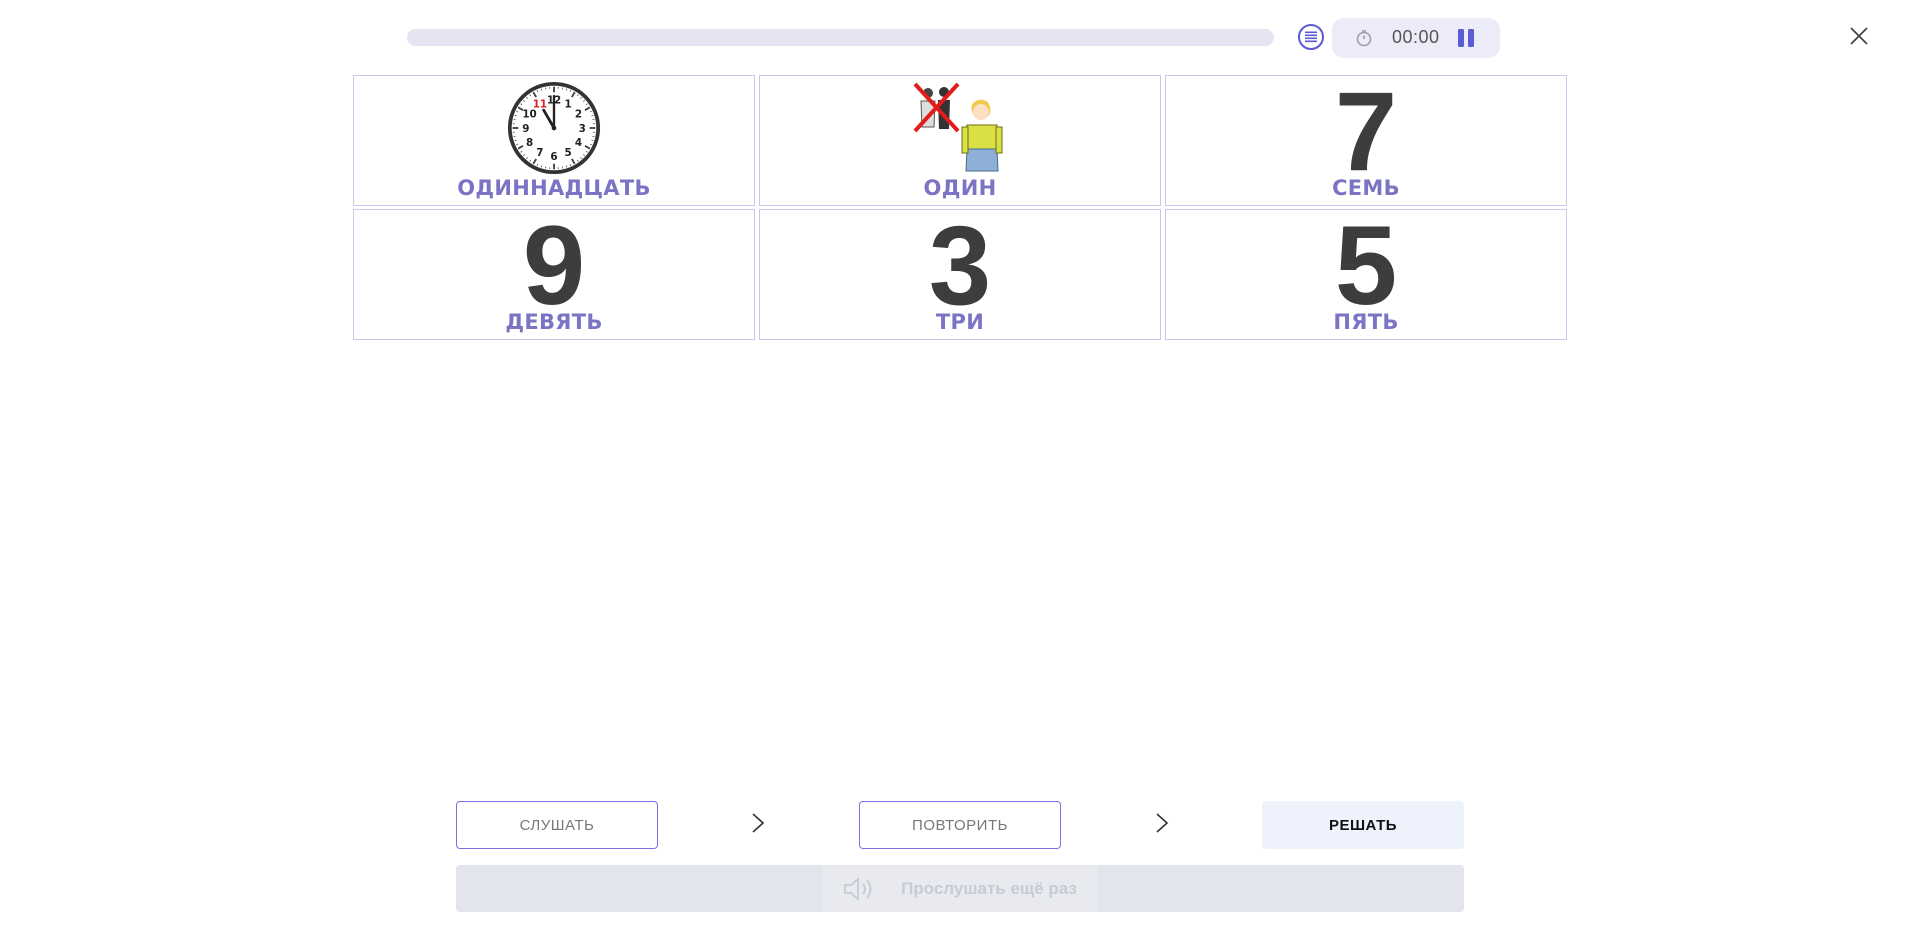 The width and height of the screenshot is (1920, 941). Describe the element at coordinates (982, 135) in the screenshot. I see `single-person` at that location.